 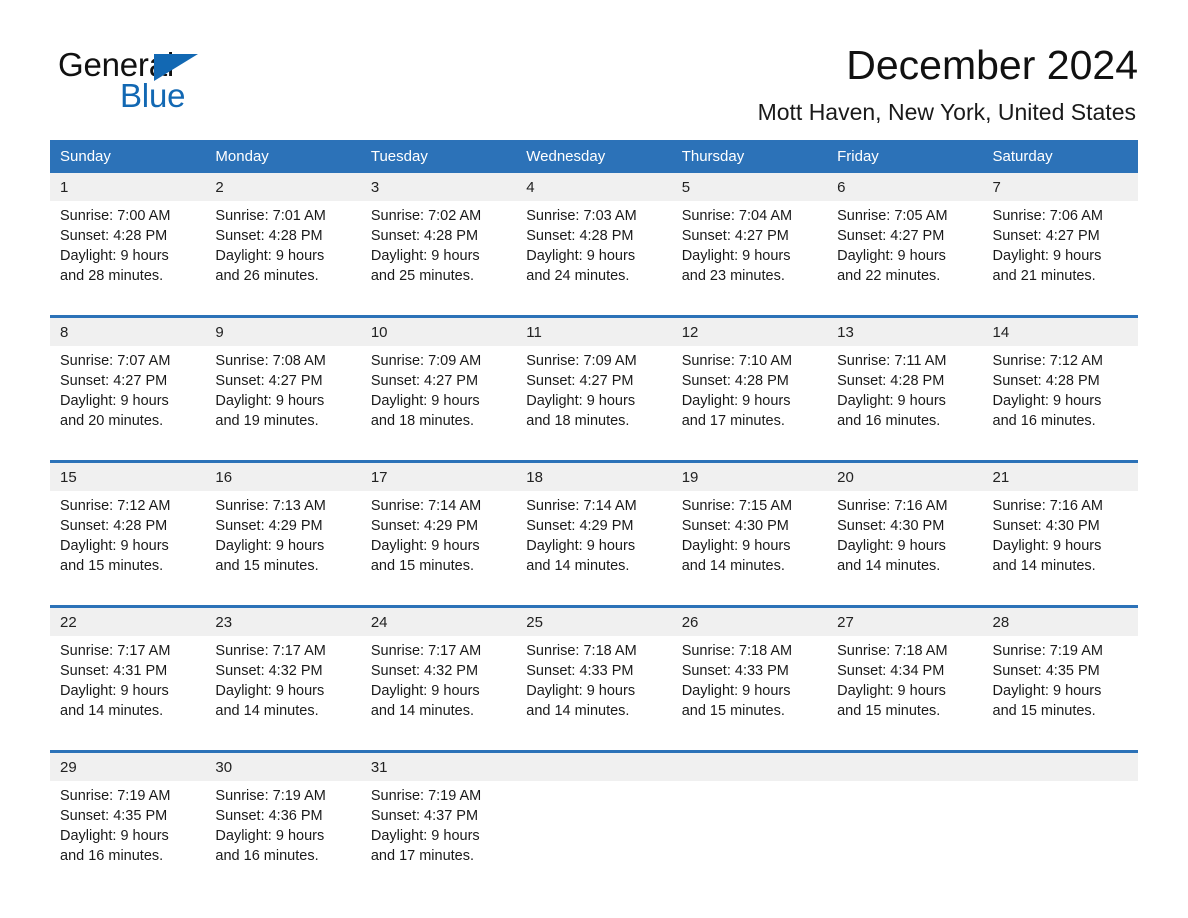 What do you see at coordinates (283, 765) in the screenshot?
I see `day-number: 30` at bounding box center [283, 765].